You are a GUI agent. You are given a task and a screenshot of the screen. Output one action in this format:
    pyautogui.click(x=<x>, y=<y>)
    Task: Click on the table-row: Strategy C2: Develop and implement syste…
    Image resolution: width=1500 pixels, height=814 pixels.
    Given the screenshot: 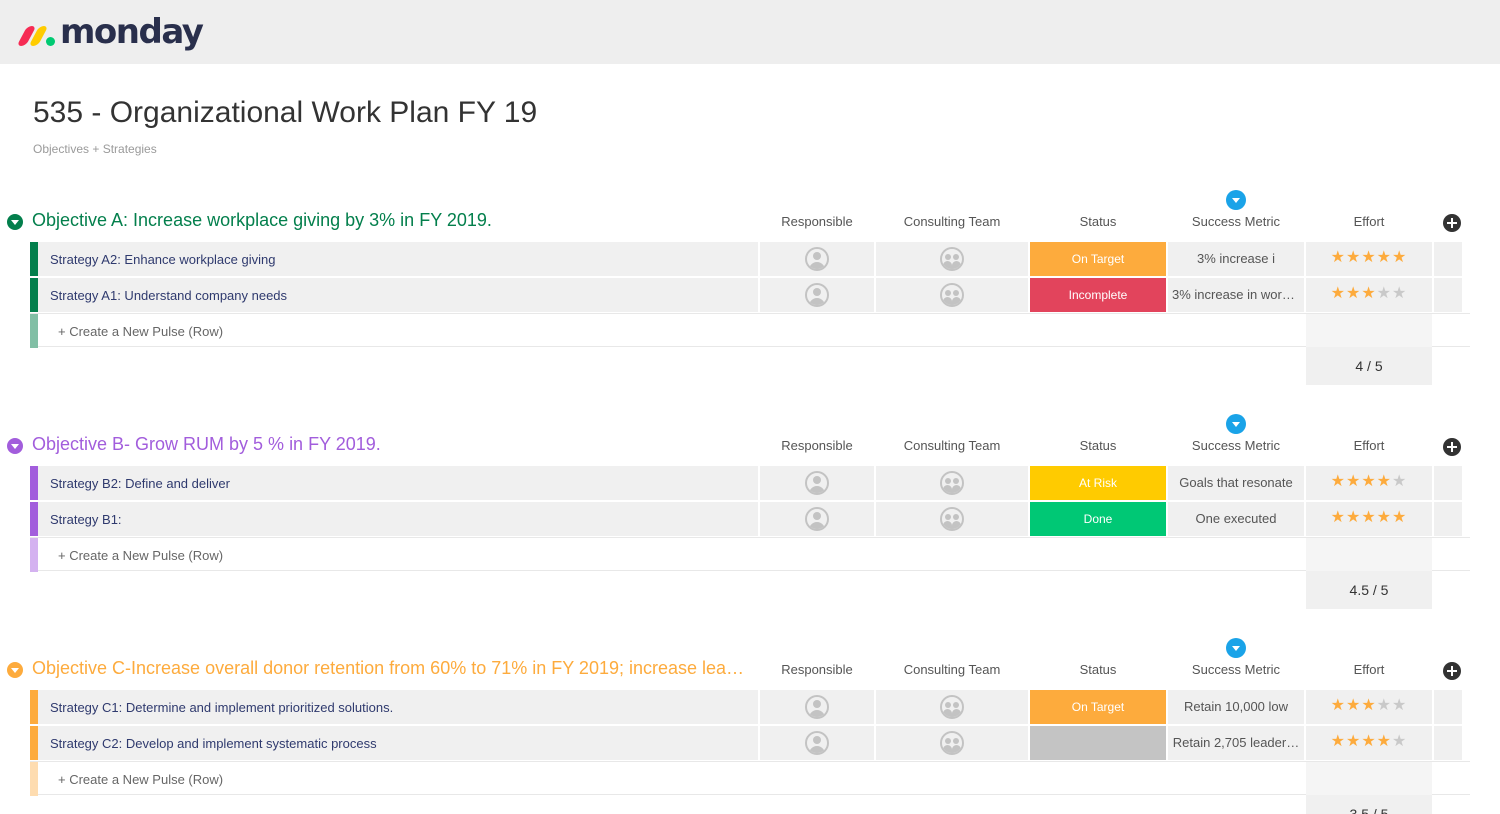 What is the action you would take?
    pyautogui.click(x=750, y=742)
    